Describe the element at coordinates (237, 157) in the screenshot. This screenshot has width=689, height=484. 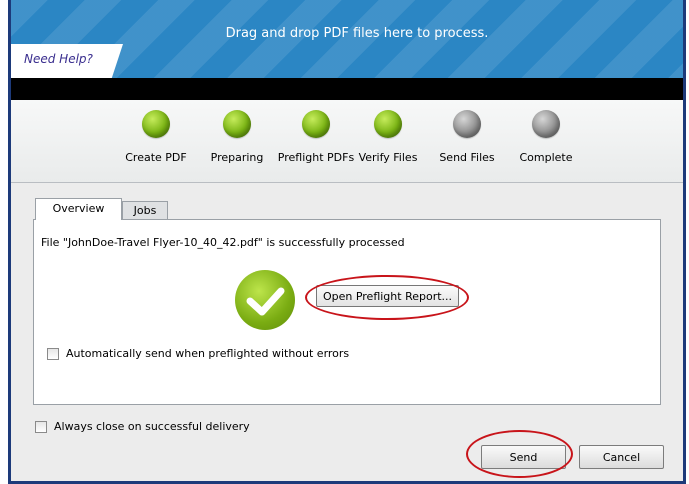
I see `step-label: Preparing` at that location.